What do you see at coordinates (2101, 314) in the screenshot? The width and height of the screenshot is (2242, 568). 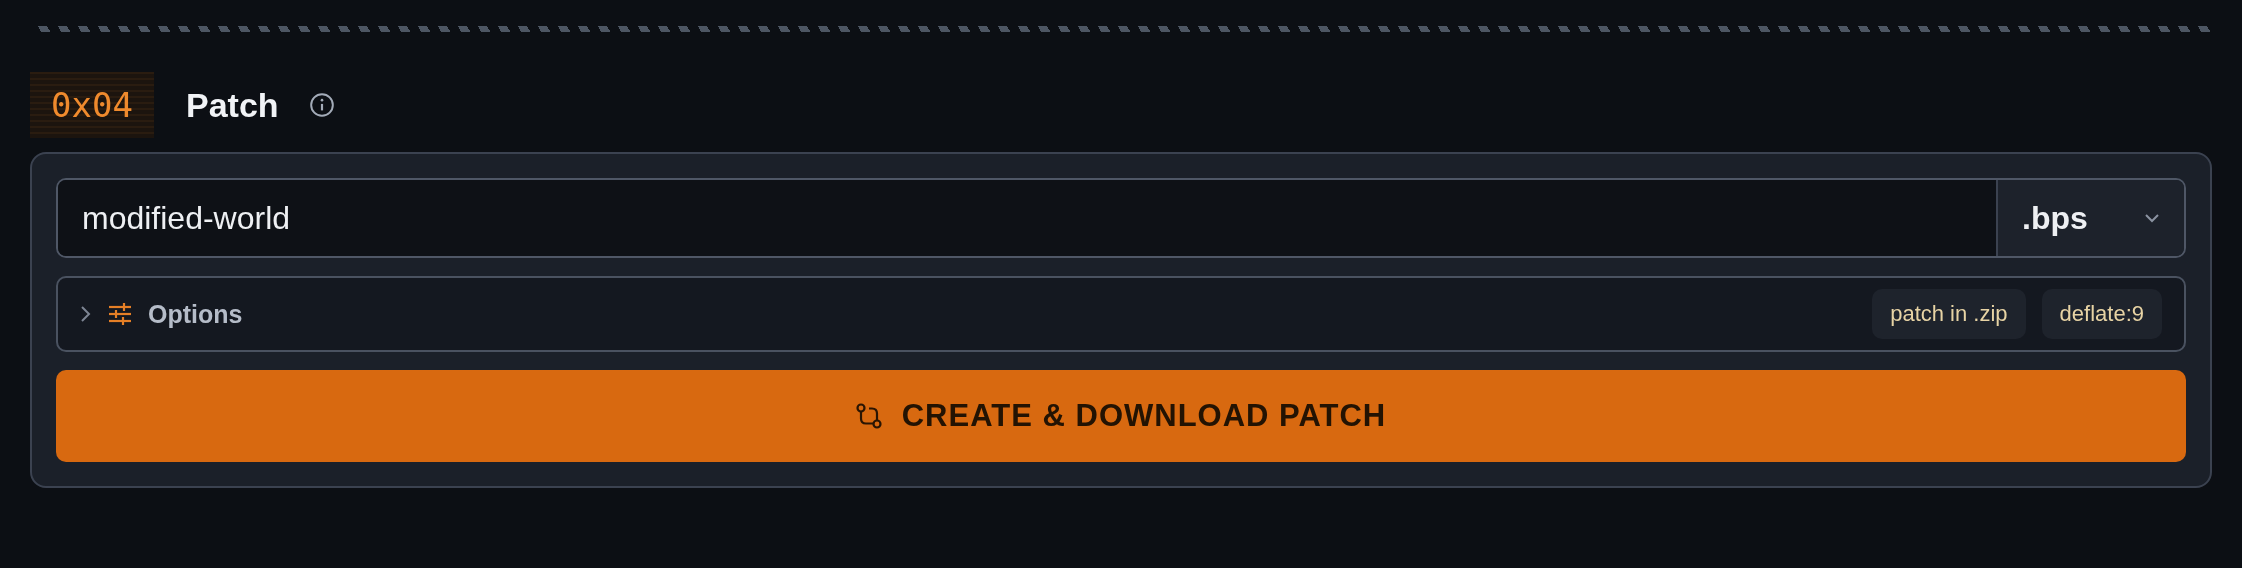 I see `option-tag: deflate:9` at bounding box center [2101, 314].